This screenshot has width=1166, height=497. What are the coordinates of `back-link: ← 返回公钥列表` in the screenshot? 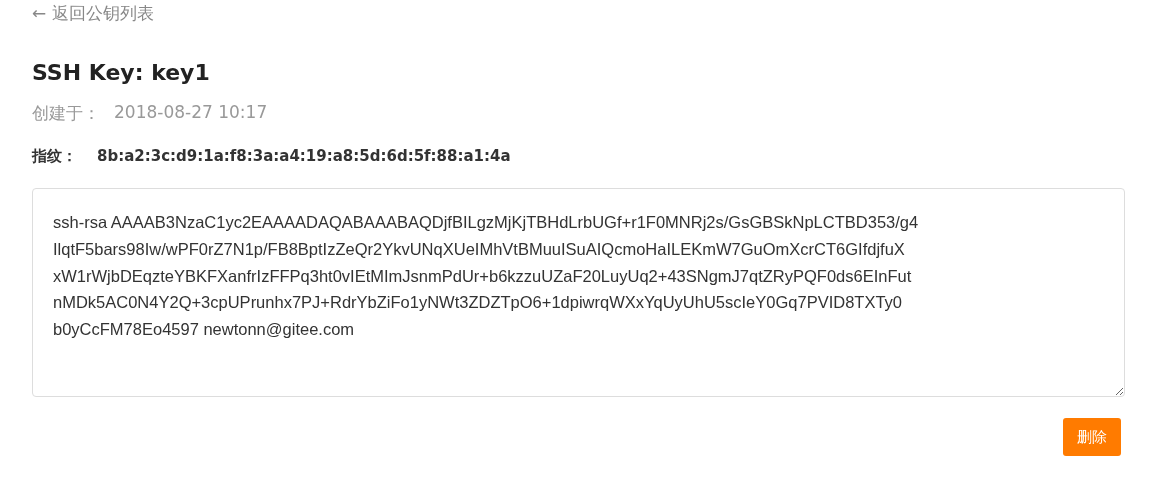 It's located at (93, 13).